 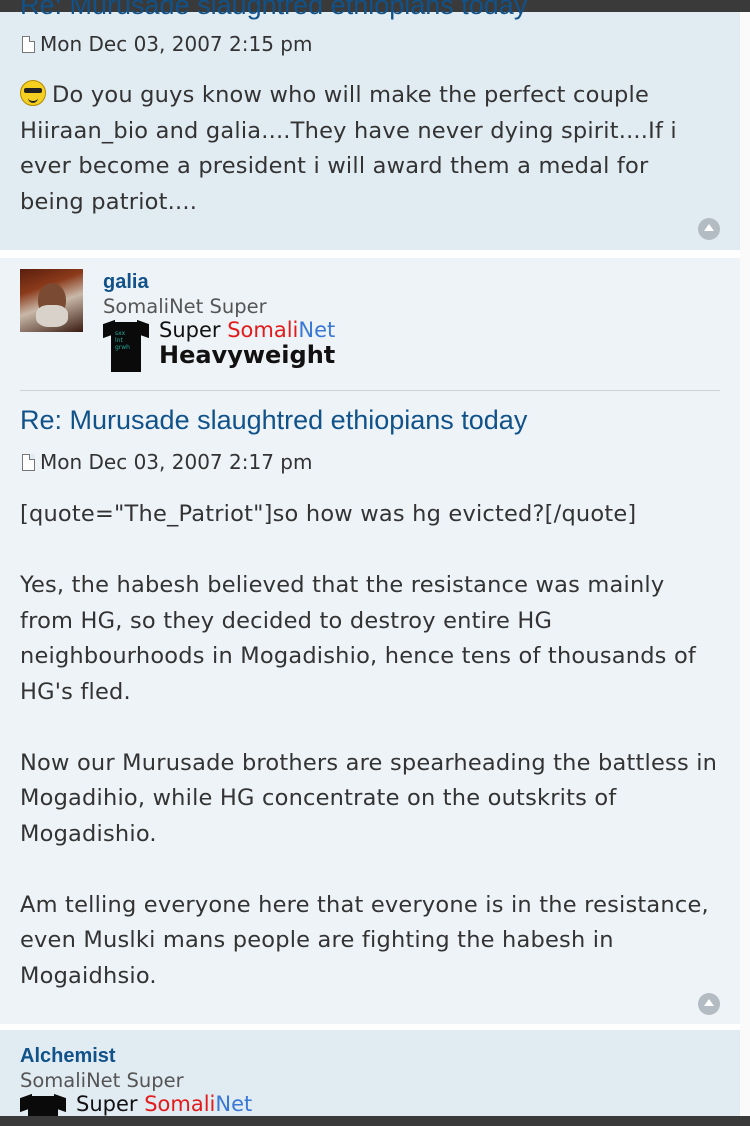 I want to click on avatar, so click(x=51, y=300).